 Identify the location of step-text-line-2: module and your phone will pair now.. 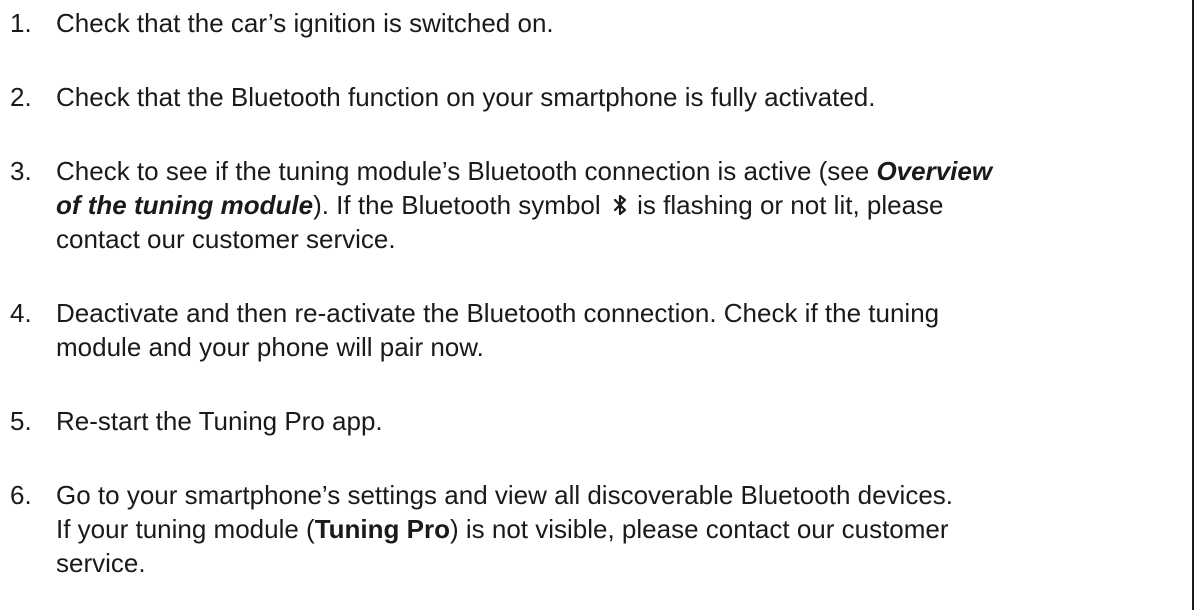
(270, 347).